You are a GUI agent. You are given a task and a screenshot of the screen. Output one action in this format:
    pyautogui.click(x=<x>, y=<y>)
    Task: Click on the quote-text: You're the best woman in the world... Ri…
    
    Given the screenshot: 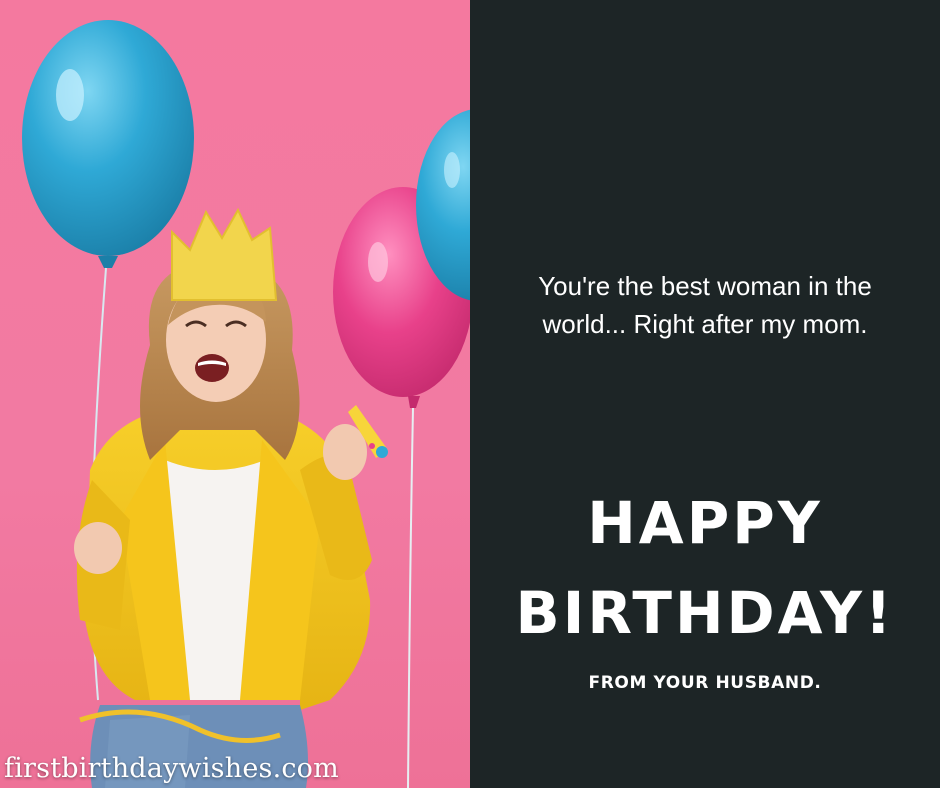 What is the action you would take?
    pyautogui.click(x=705, y=305)
    